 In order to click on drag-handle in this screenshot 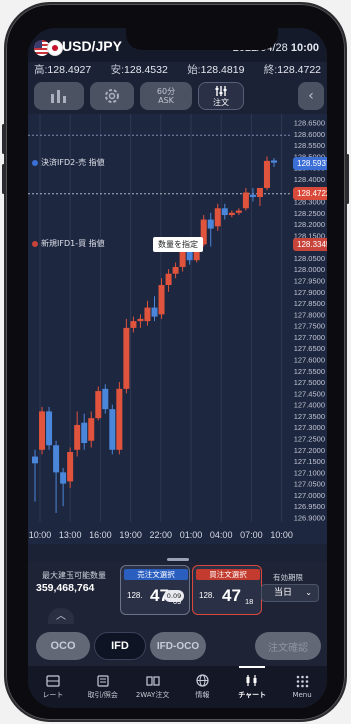, I will do `click(178, 559)`.